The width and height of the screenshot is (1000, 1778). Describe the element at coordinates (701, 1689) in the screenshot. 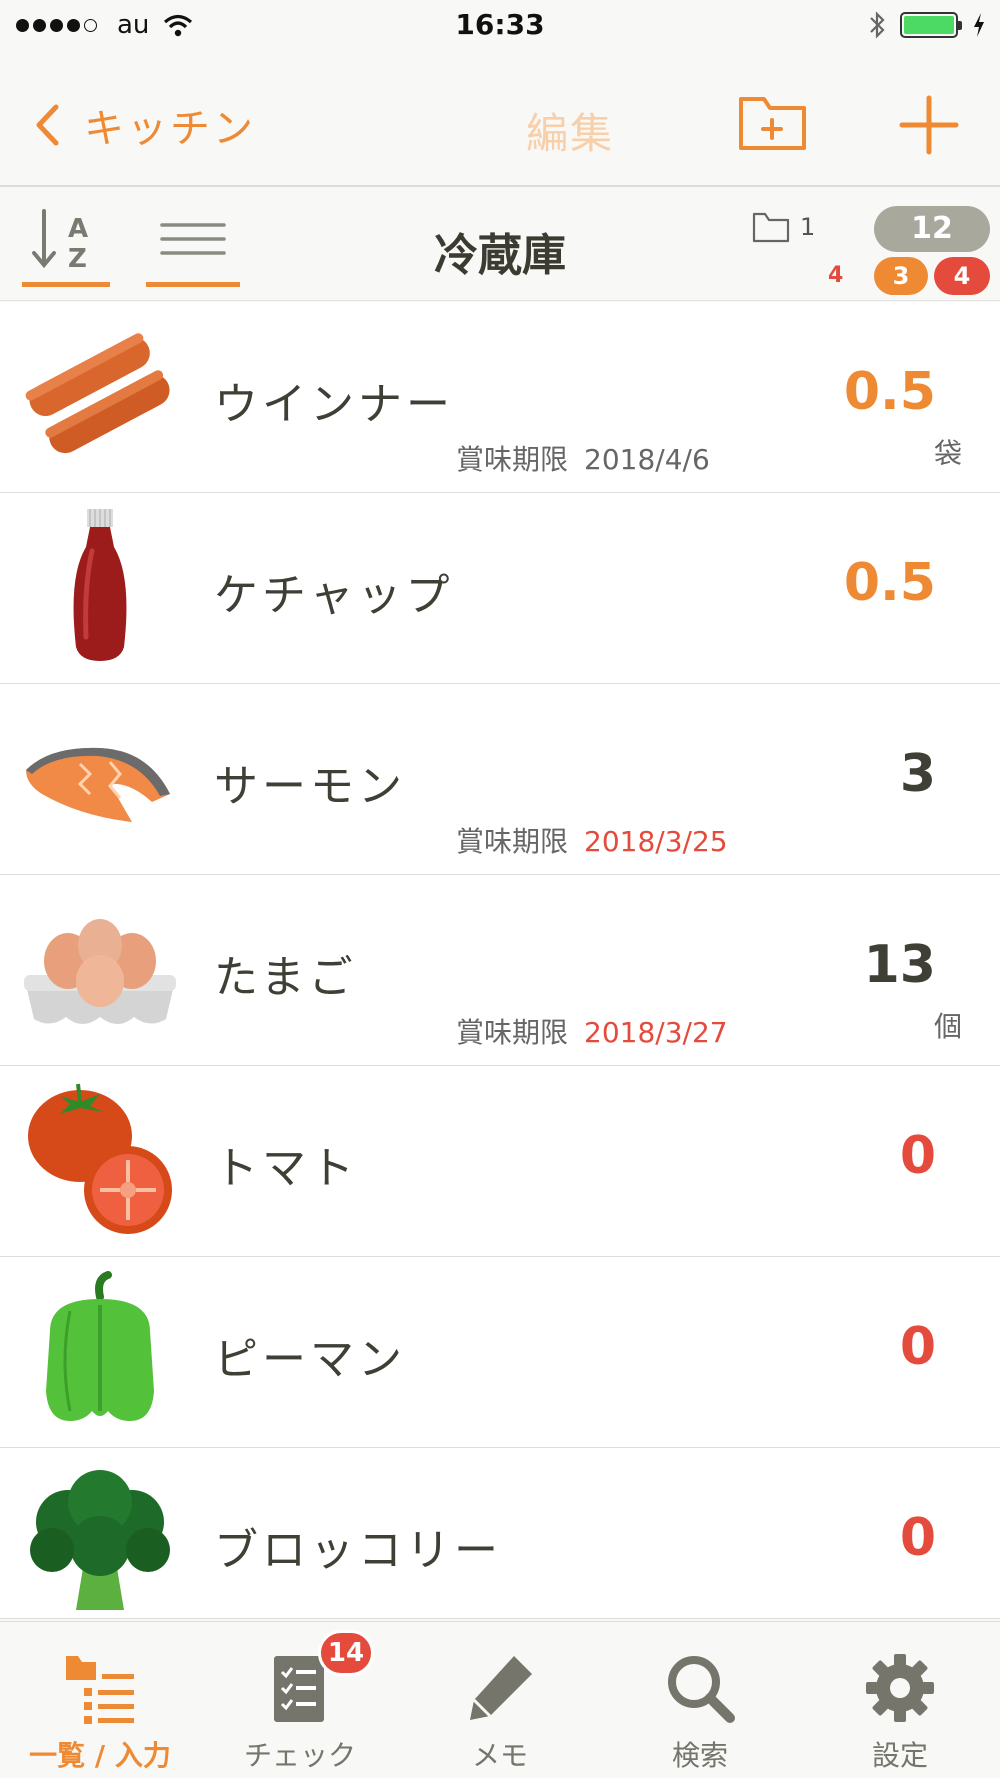

I see `search-icon` at that location.